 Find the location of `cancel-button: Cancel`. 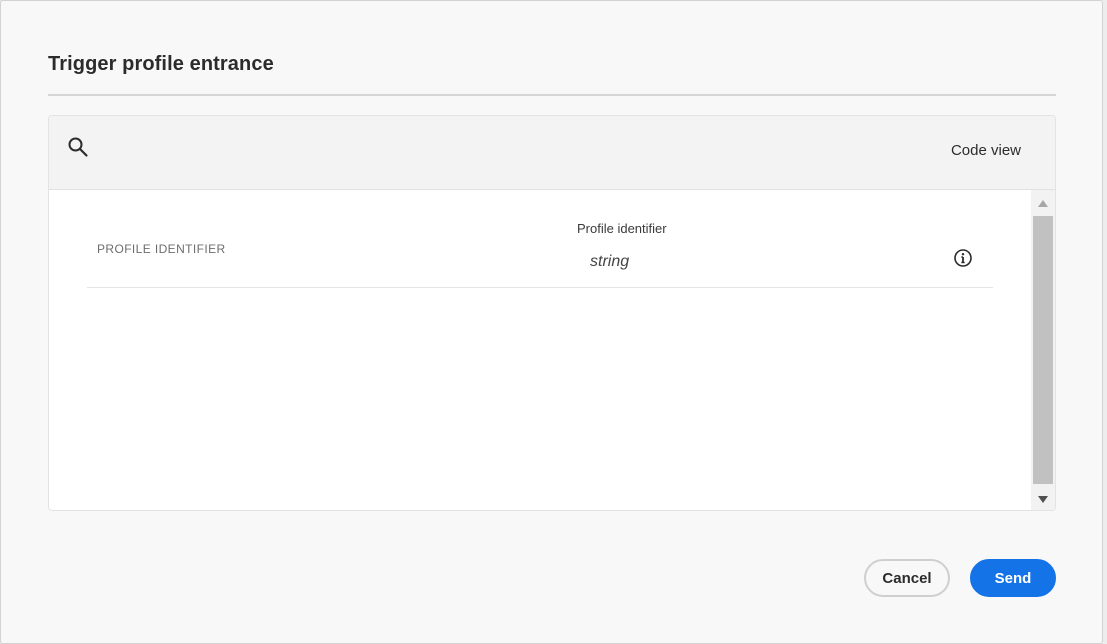

cancel-button: Cancel is located at coordinates (907, 578).